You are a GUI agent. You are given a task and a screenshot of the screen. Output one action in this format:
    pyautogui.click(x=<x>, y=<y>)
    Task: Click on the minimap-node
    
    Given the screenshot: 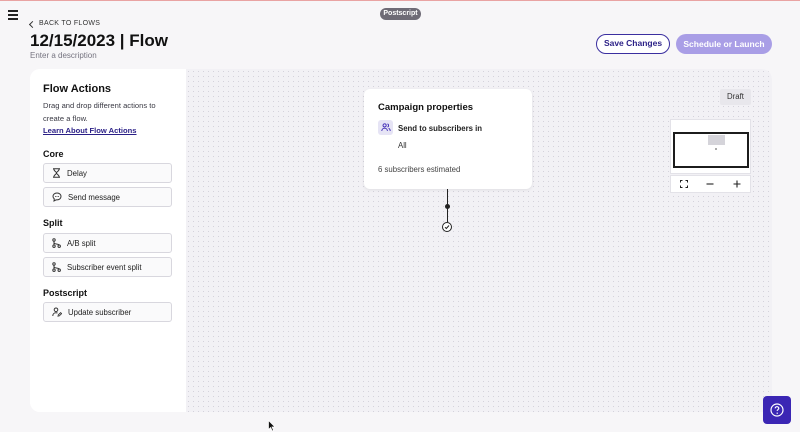 What is the action you would take?
    pyautogui.click(x=716, y=140)
    